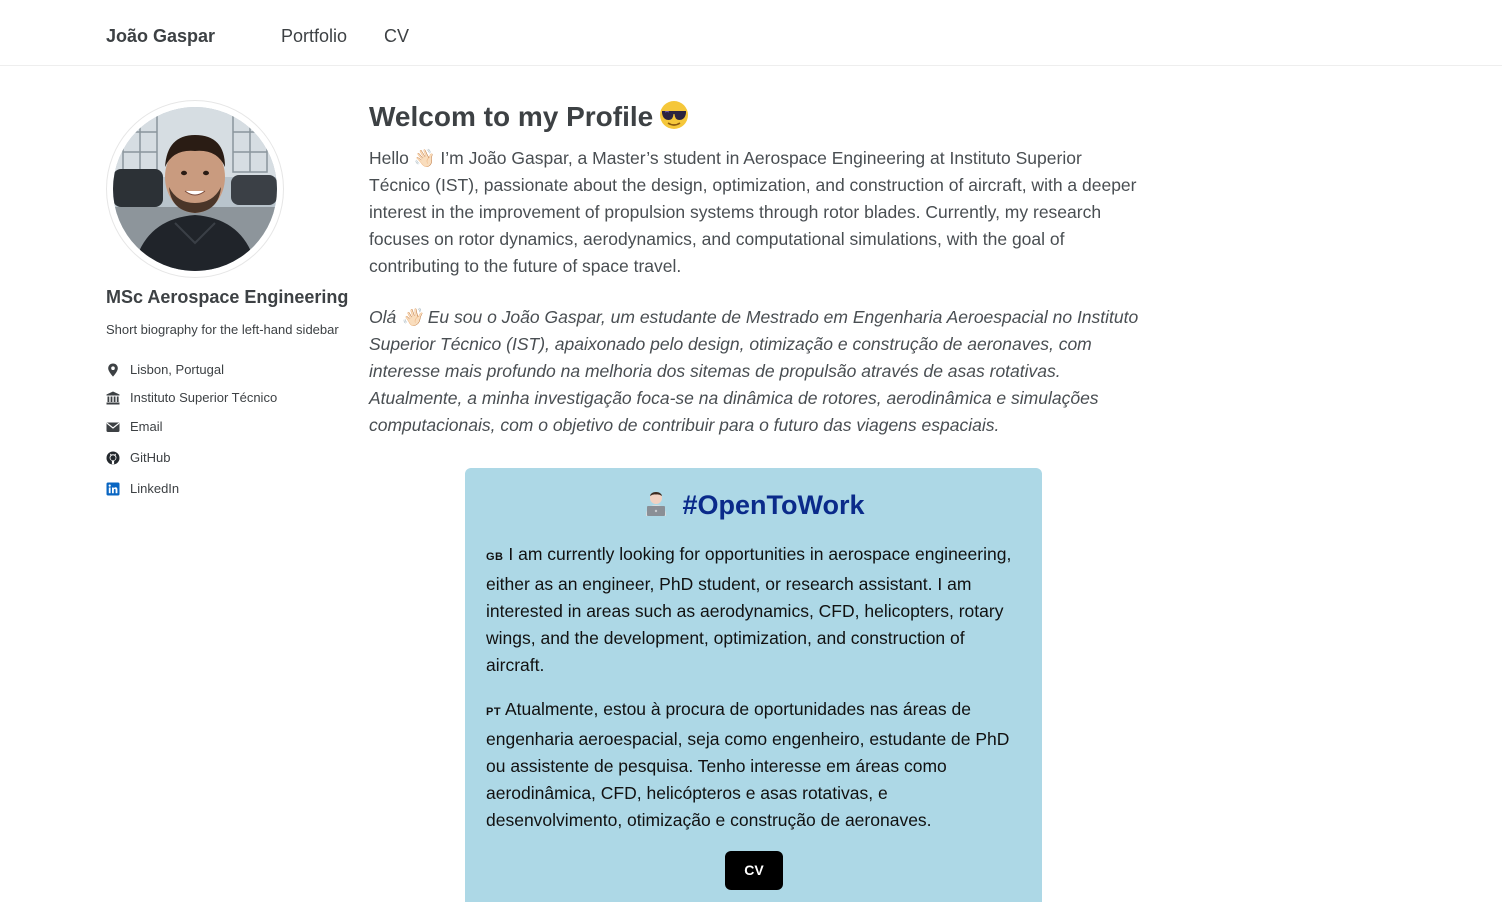  Describe the element at coordinates (113, 398) in the screenshot. I see `university-icon` at that location.